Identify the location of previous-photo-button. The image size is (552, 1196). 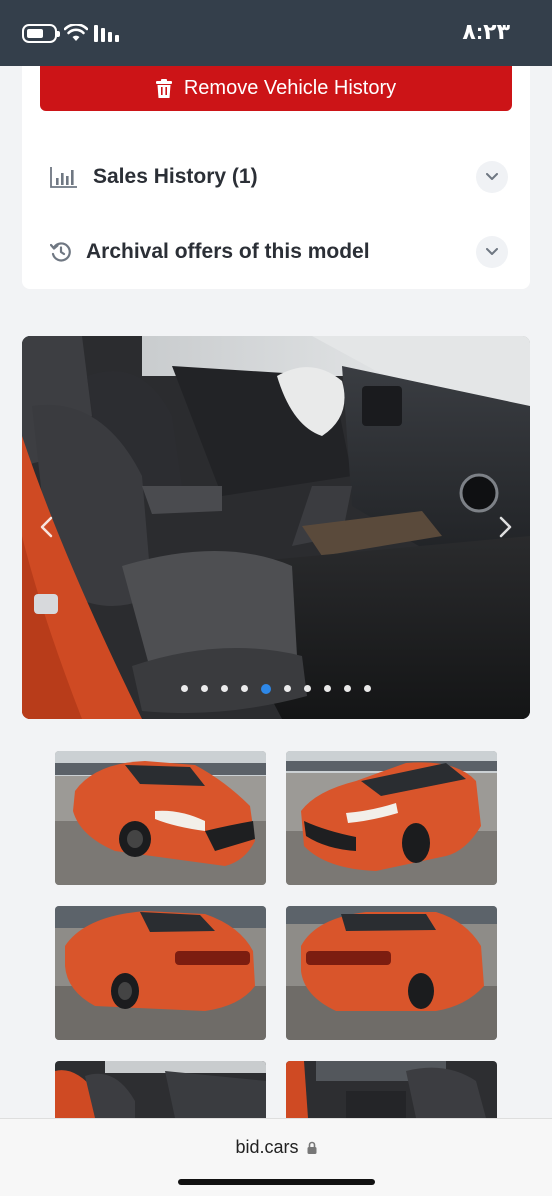
(46, 527).